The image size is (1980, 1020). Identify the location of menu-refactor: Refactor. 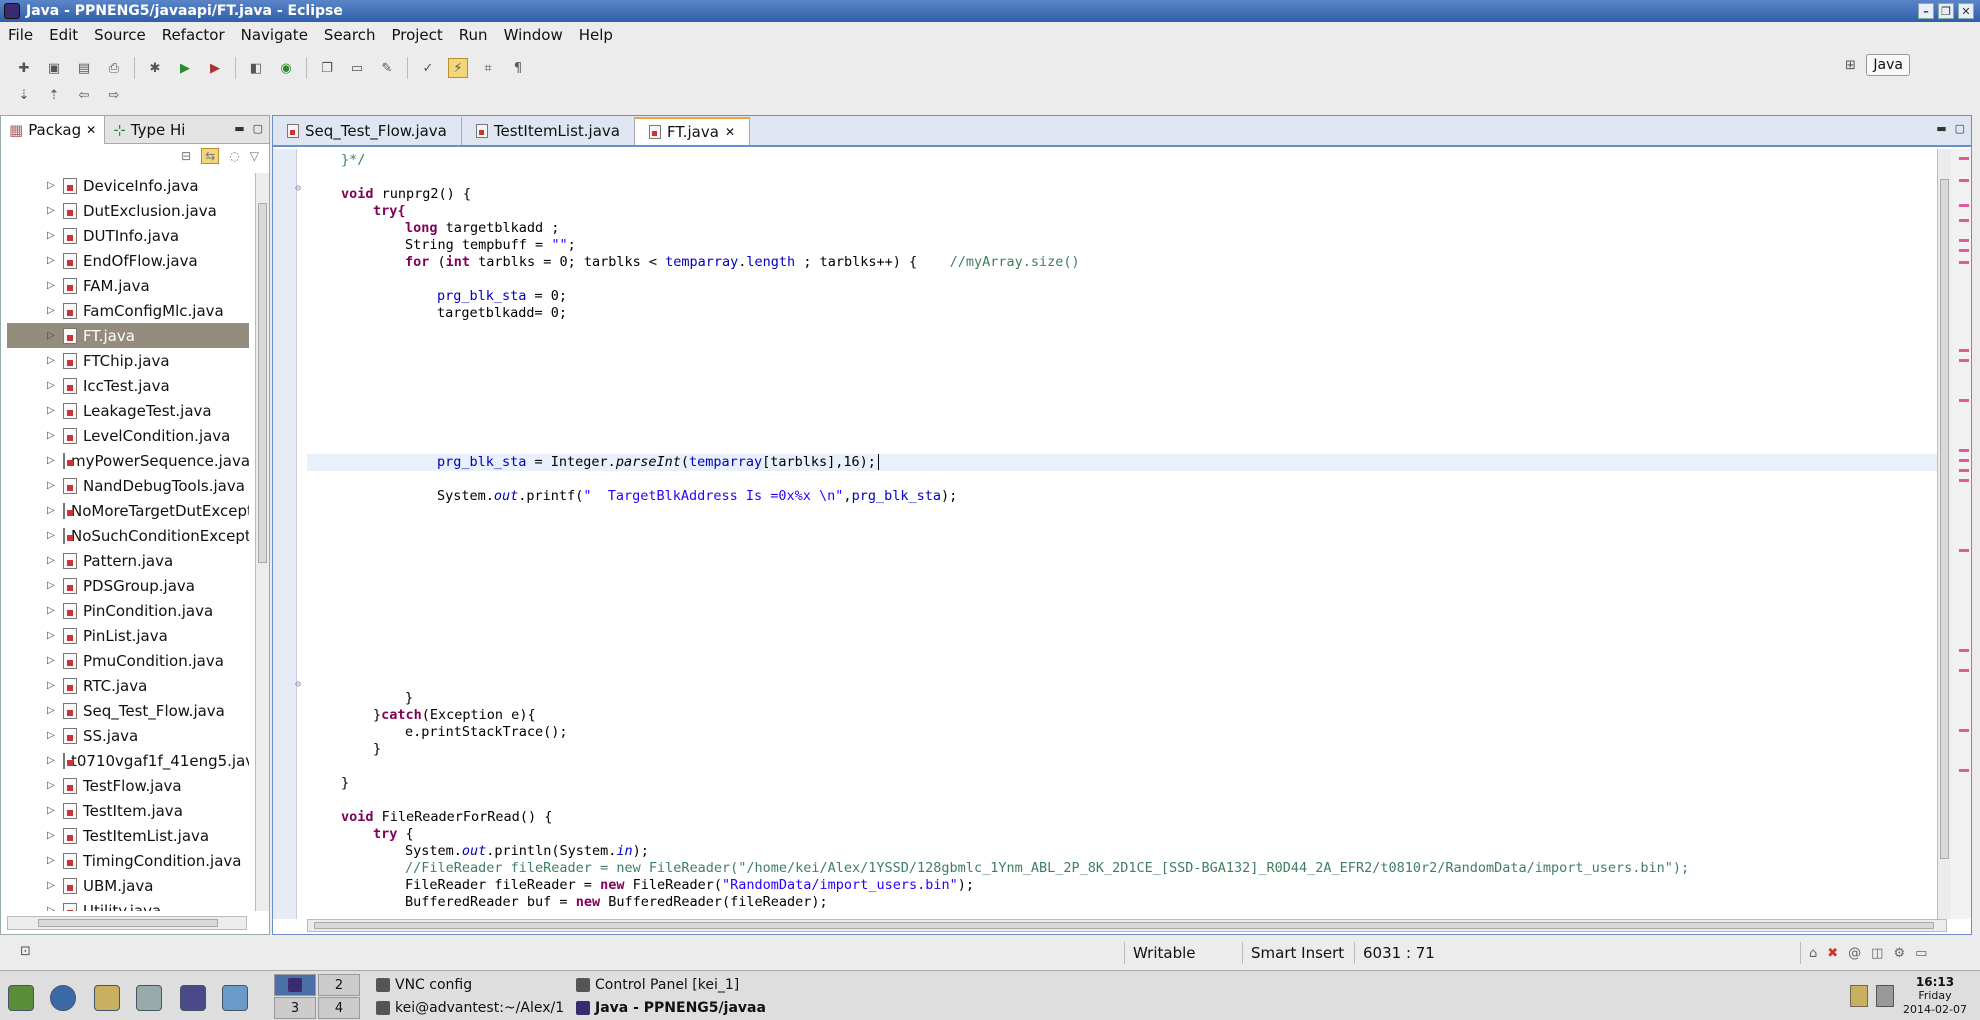
(193, 35).